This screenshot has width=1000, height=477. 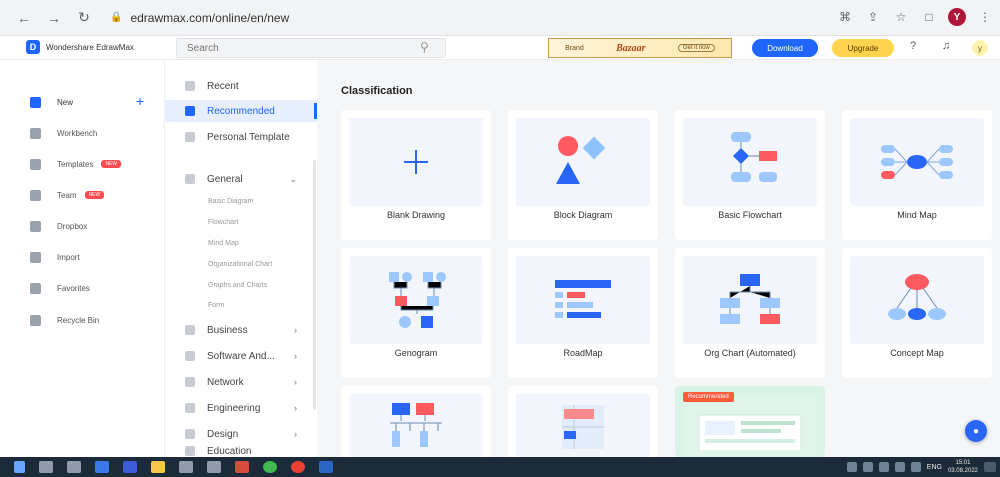 What do you see at coordinates (241, 111) in the screenshot?
I see `category-recommended: Recommended` at bounding box center [241, 111].